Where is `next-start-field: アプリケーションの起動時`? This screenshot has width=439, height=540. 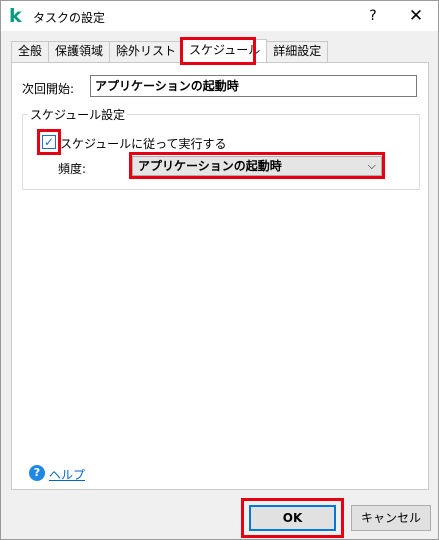 next-start-field: アプリケーションの起動時 is located at coordinates (253, 86).